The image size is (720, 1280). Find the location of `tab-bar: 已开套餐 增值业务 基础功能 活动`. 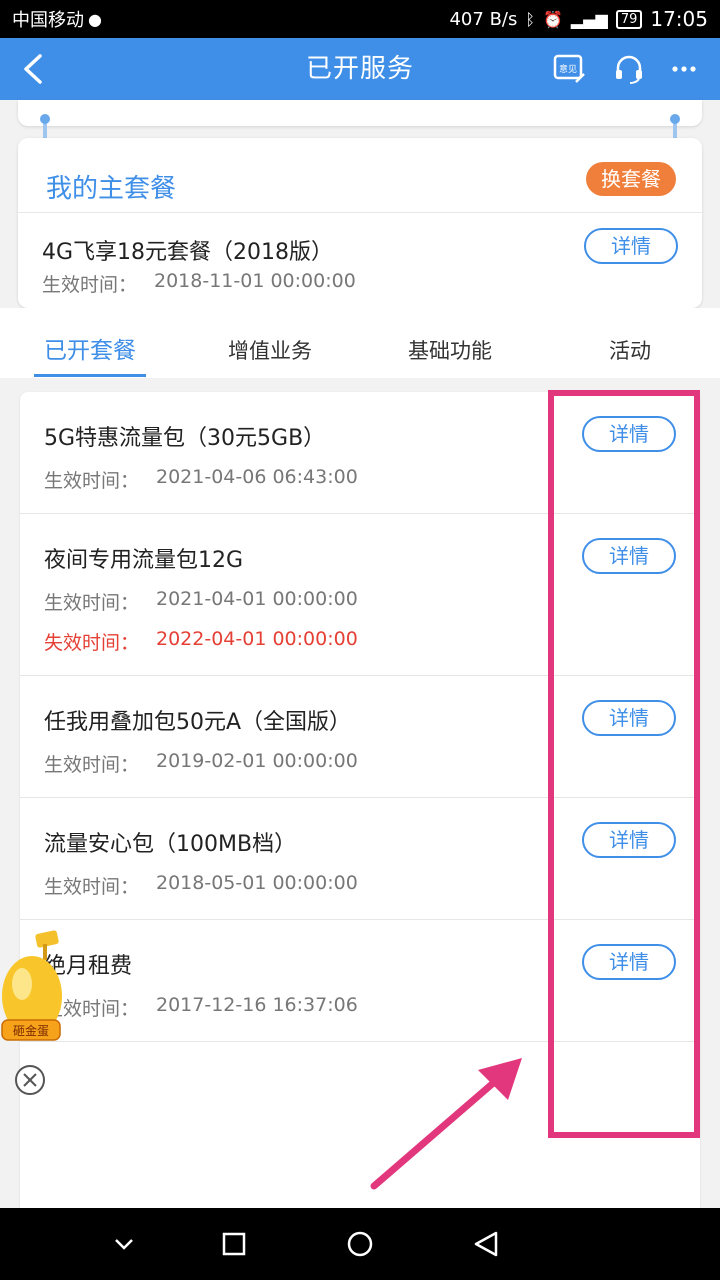

tab-bar: 已开套餐 增值业务 基础功能 活动 is located at coordinates (360, 343).